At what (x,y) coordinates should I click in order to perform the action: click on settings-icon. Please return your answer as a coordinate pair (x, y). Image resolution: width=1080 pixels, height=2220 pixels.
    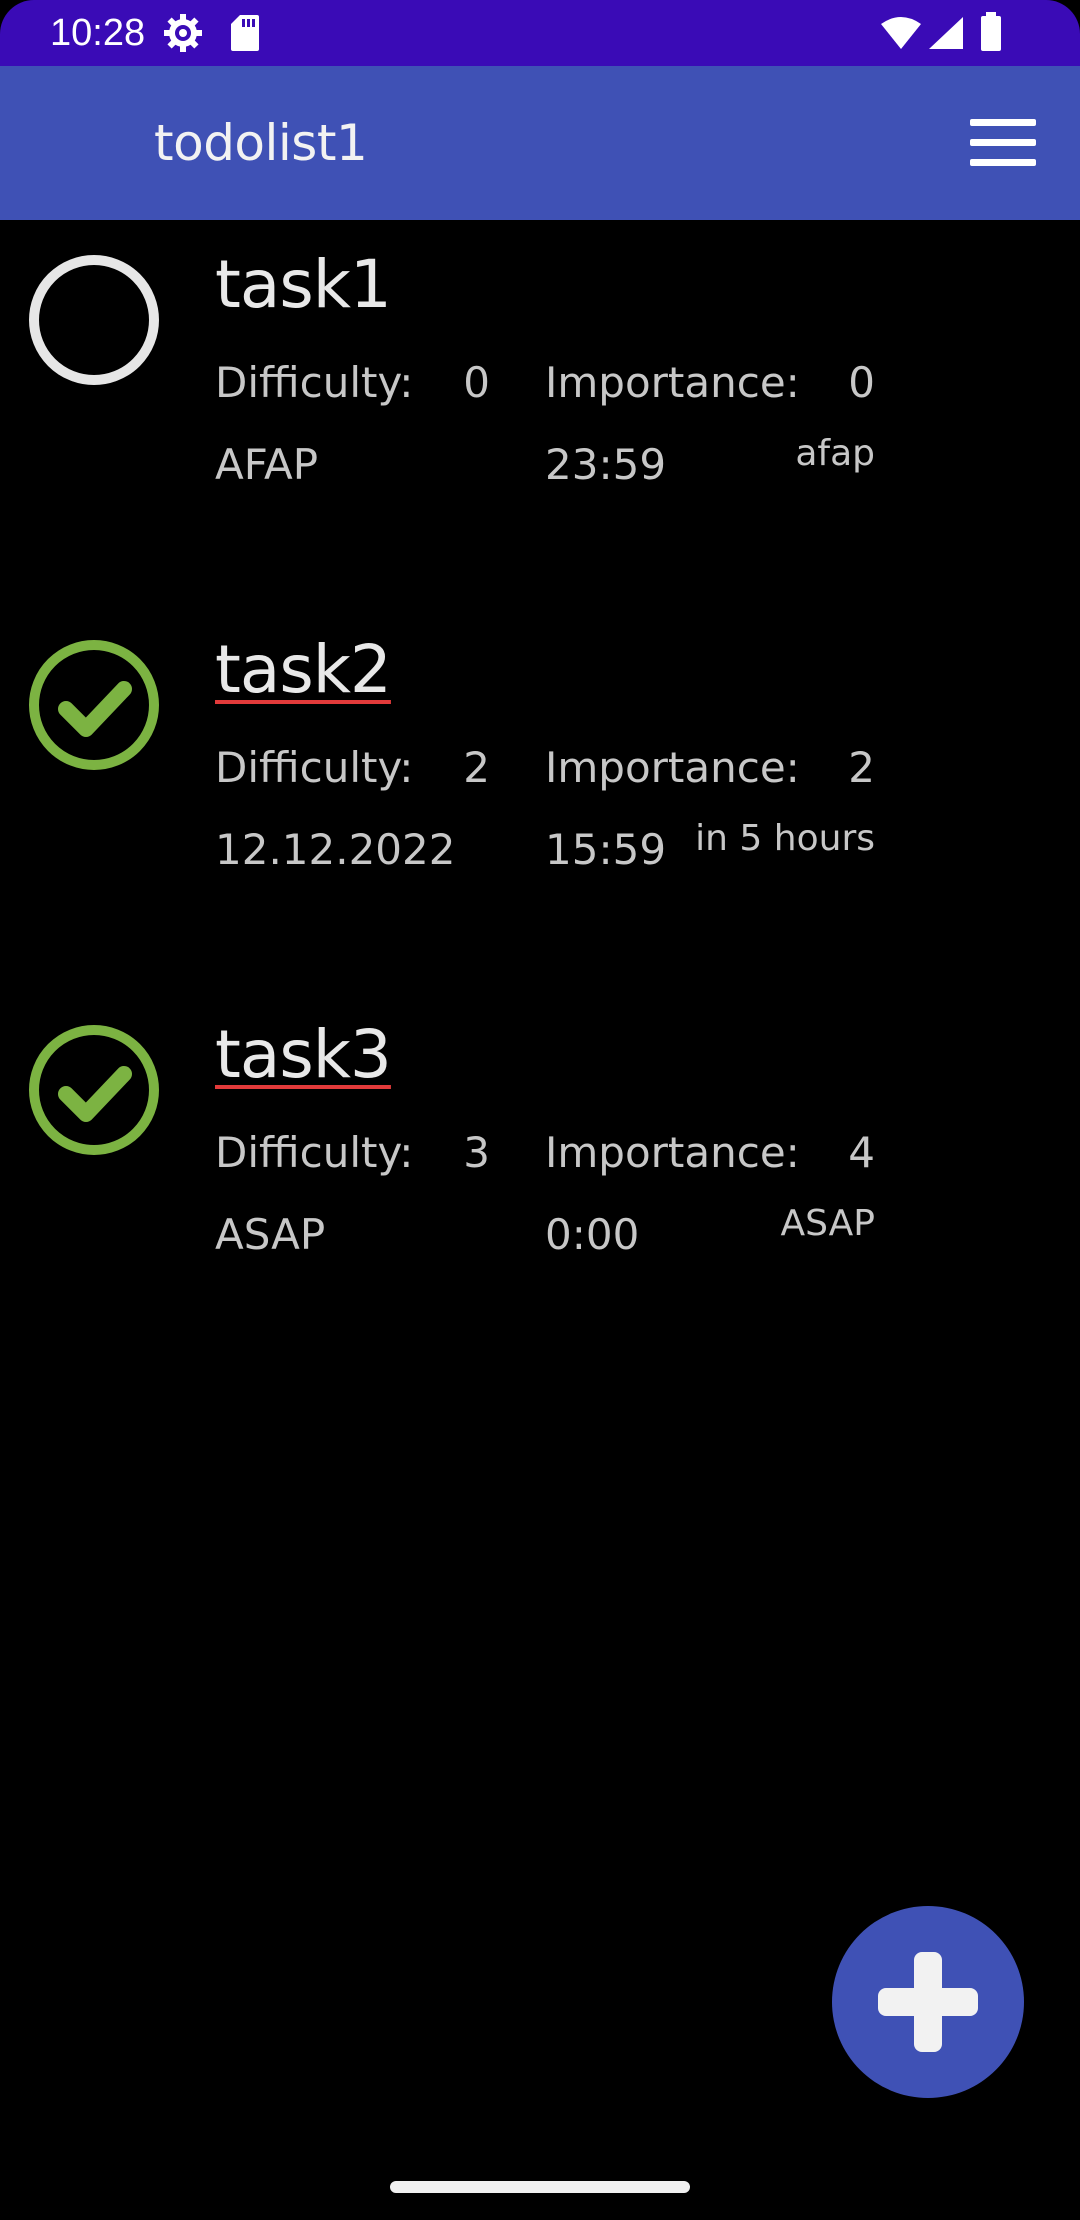
    Looking at the image, I should click on (183, 35).